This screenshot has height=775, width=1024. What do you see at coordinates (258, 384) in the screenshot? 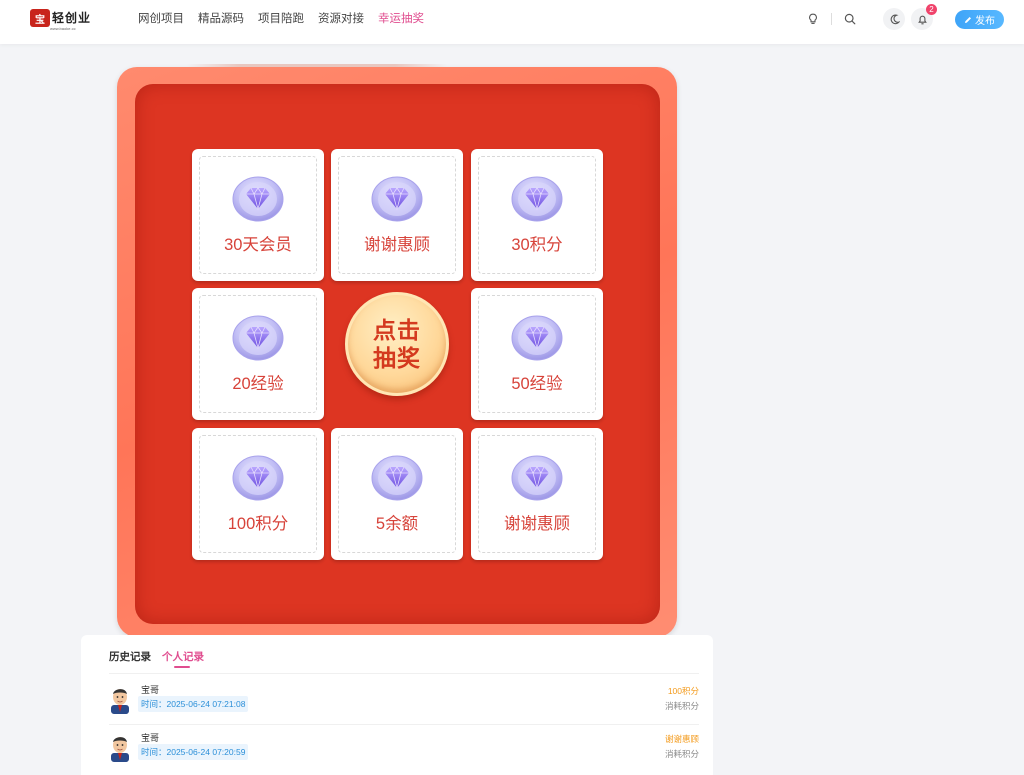
I see `prize-label: 20经验` at bounding box center [258, 384].